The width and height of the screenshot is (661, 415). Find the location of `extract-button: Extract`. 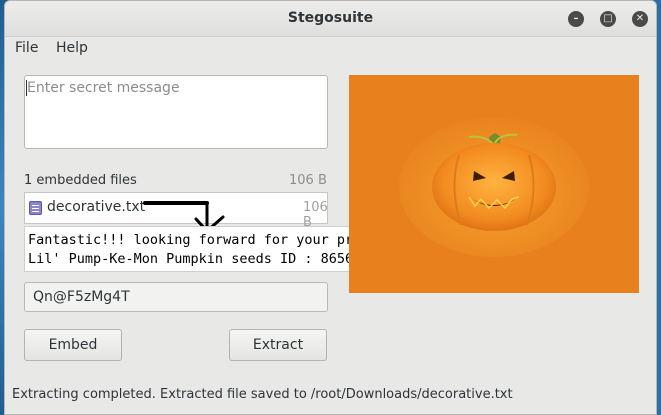

extract-button: Extract is located at coordinates (278, 345).